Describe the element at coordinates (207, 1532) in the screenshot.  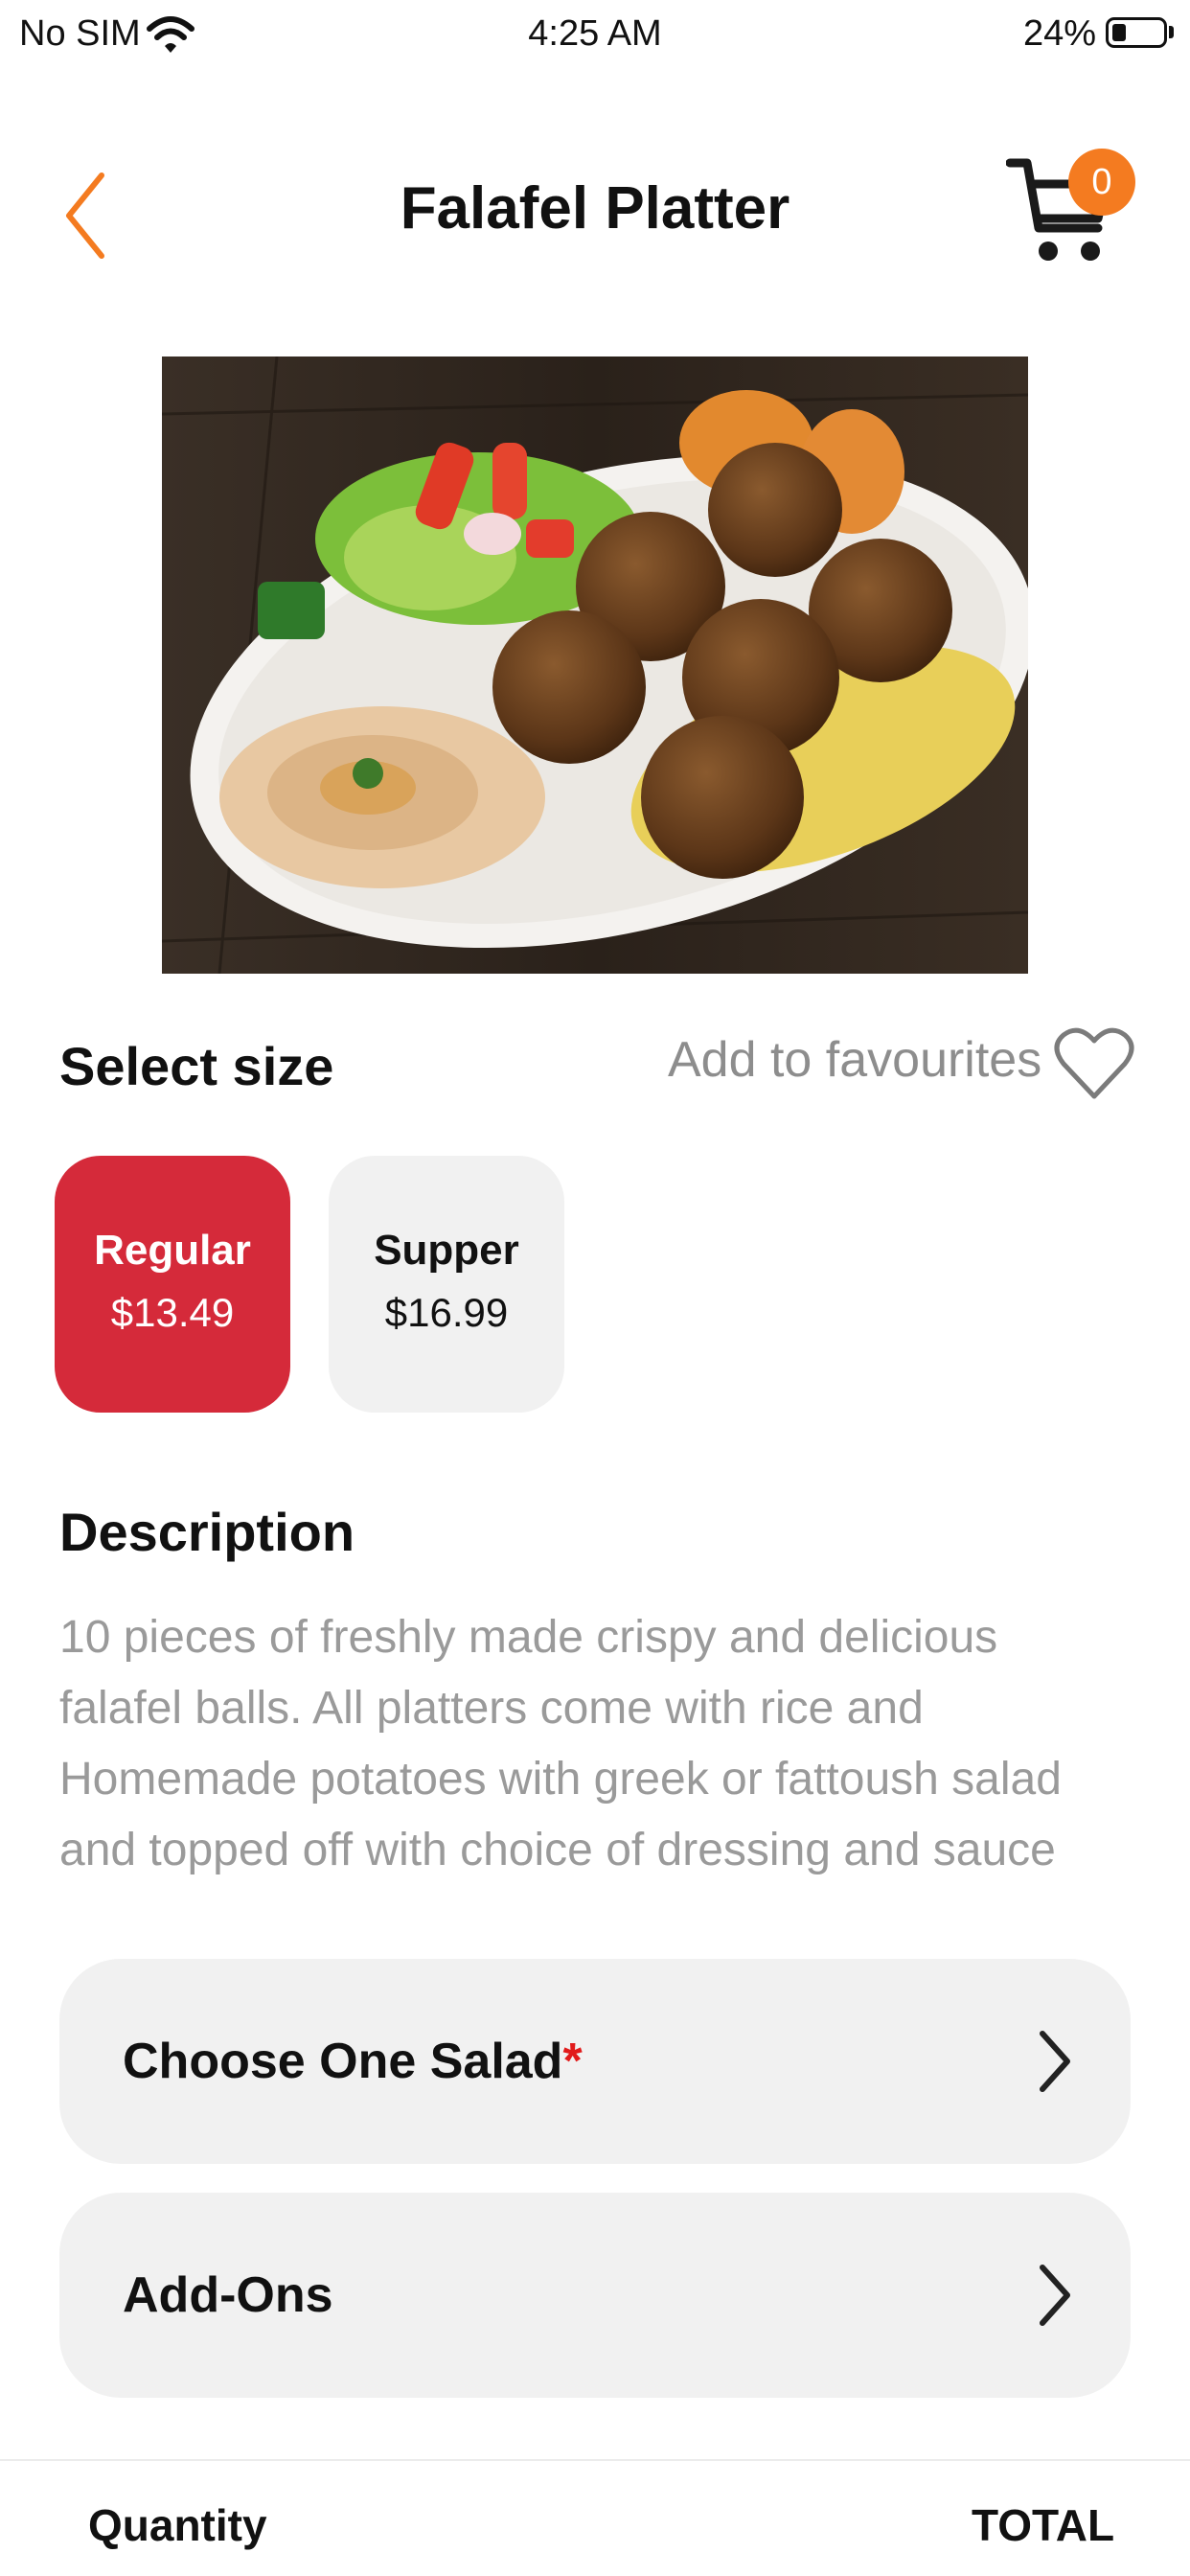
I see `description-heading: Description` at that location.